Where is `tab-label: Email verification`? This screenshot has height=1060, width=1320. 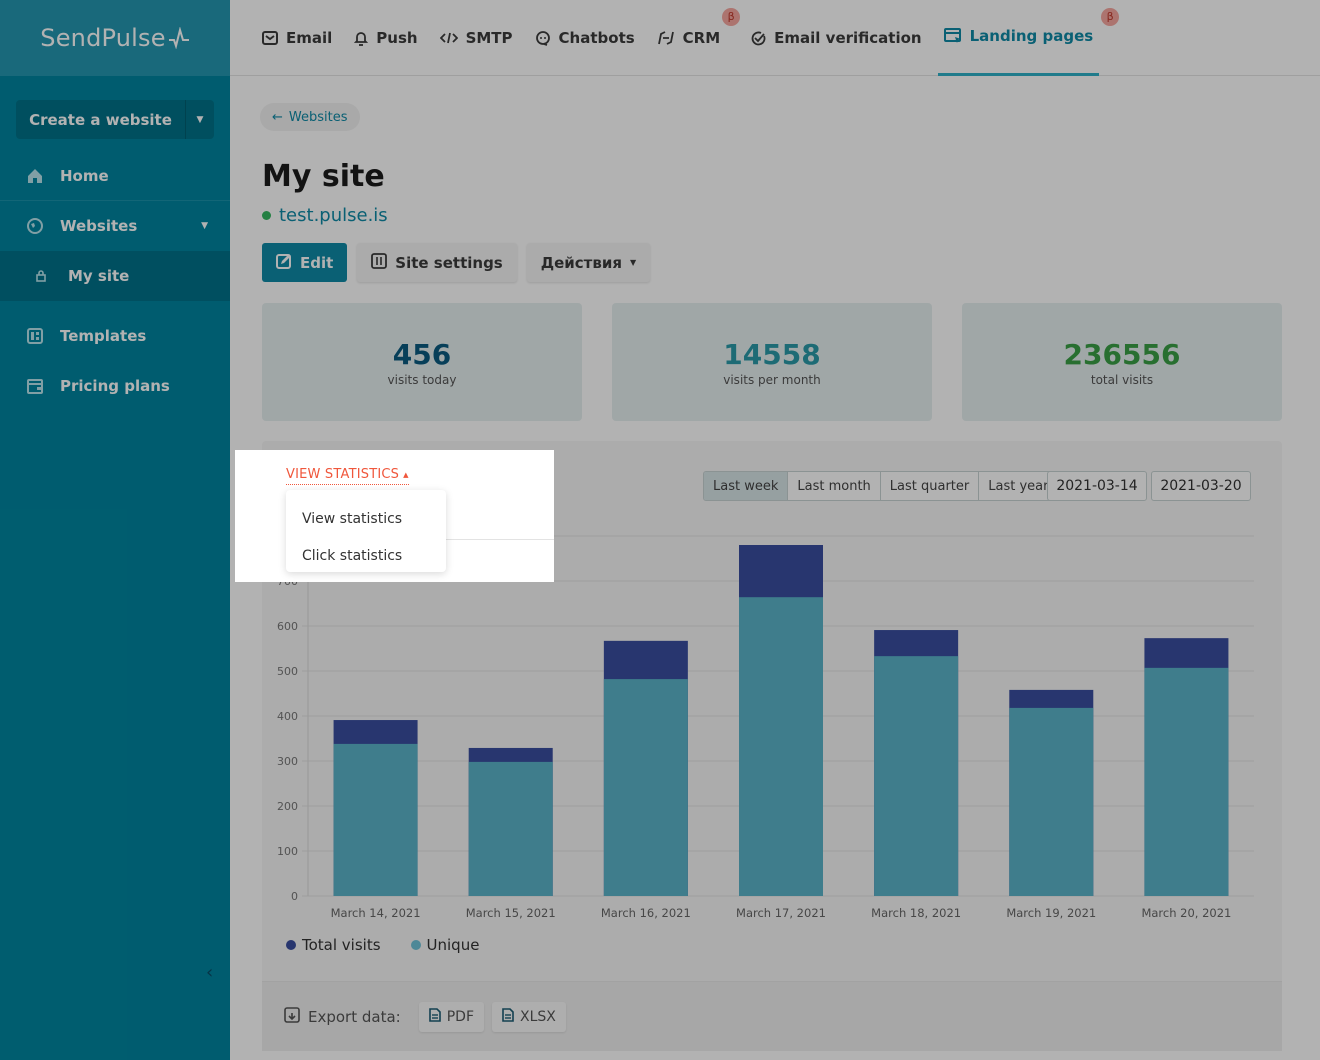
tab-label: Email verification is located at coordinates (848, 37).